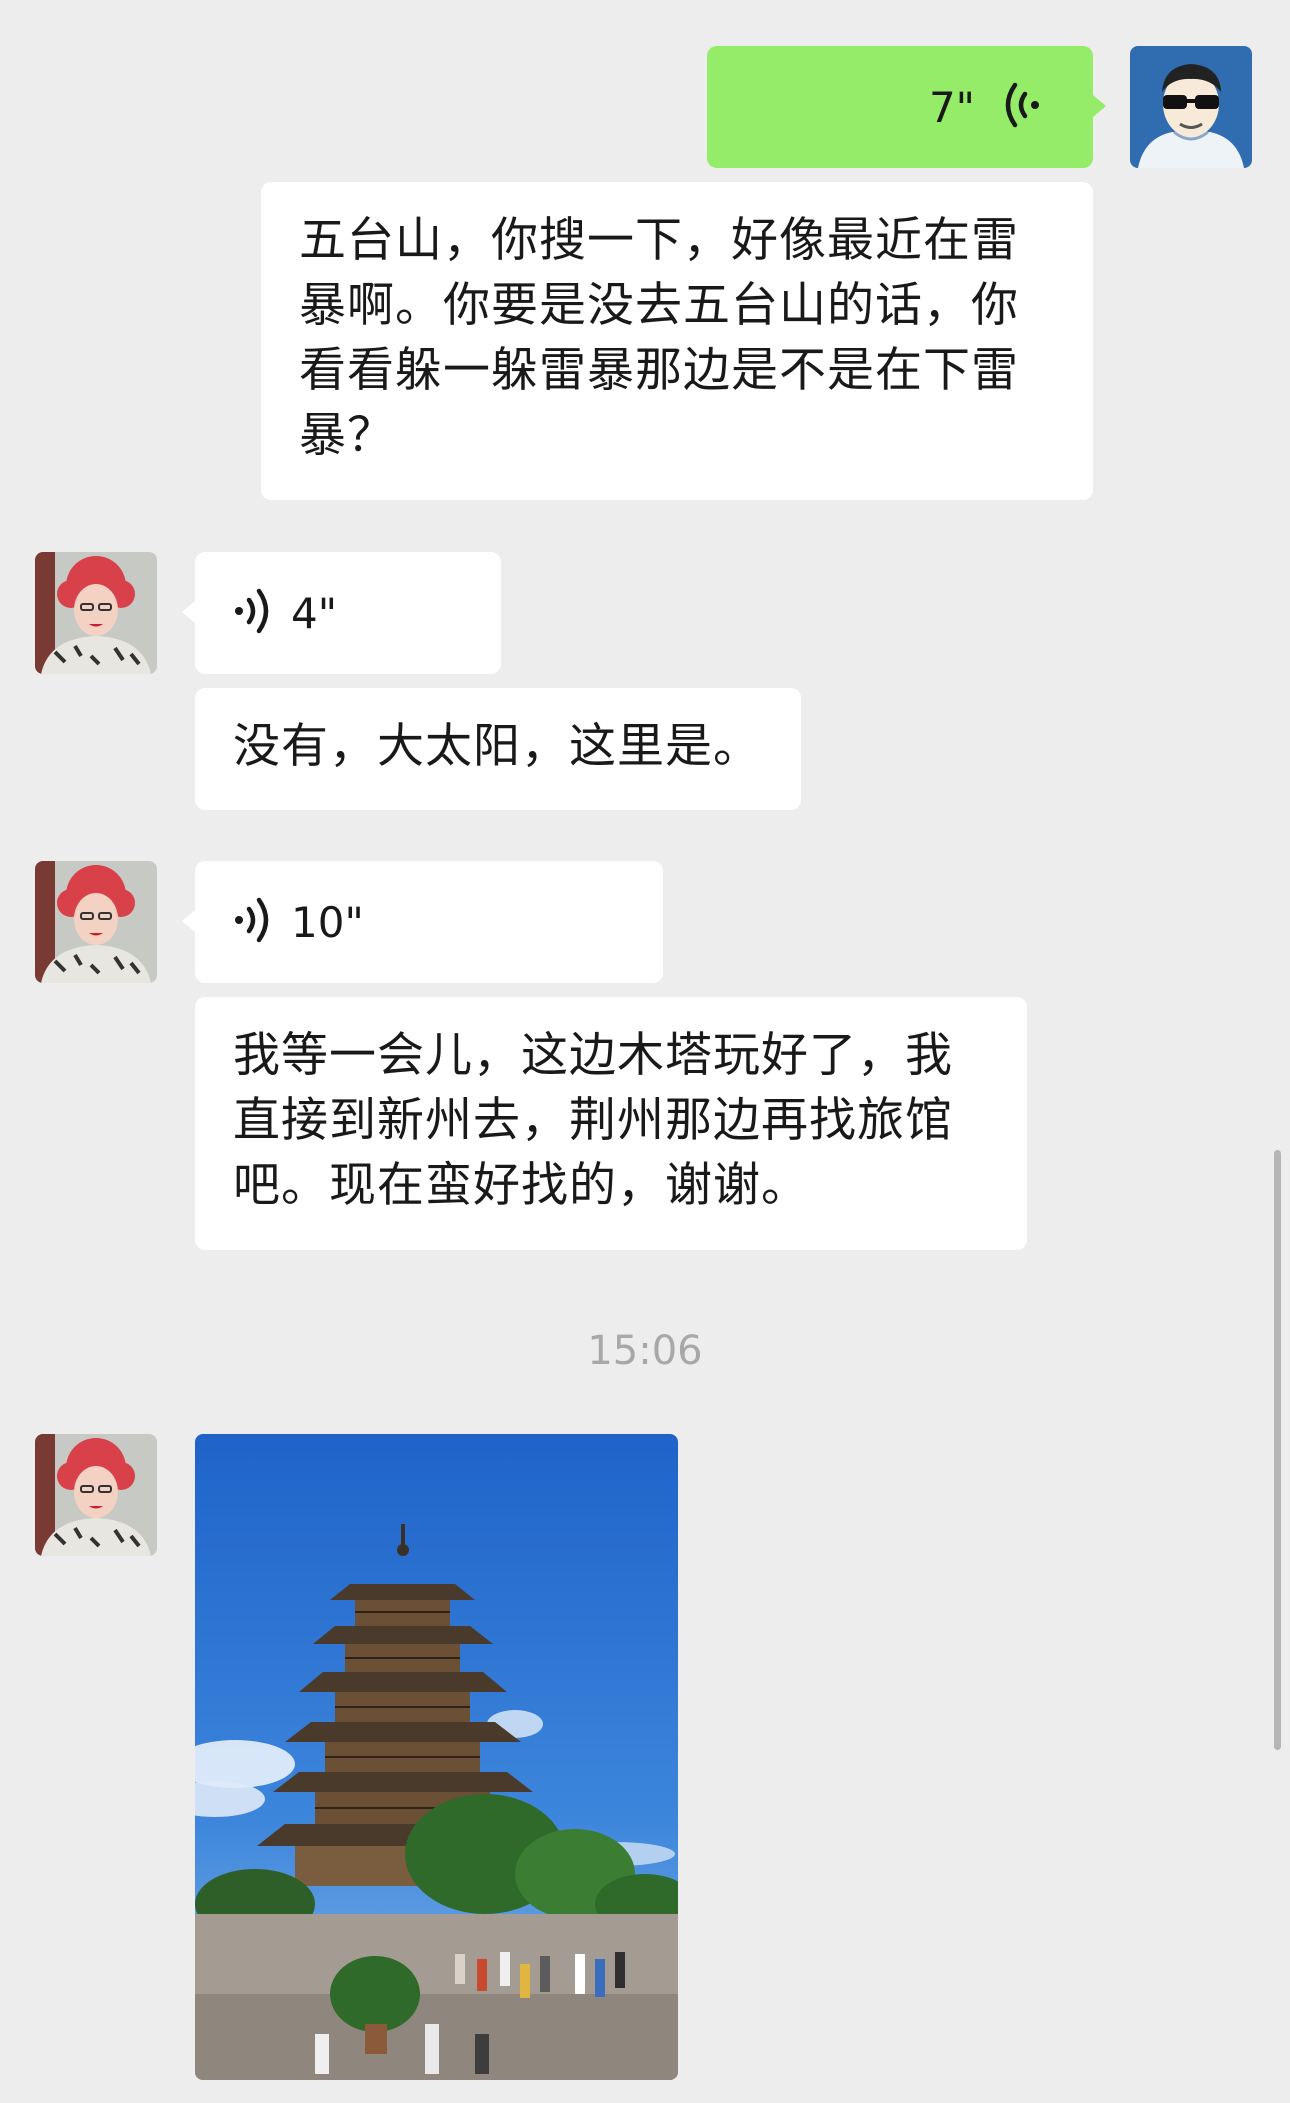  Describe the element at coordinates (314, 613) in the screenshot. I see `voice-duration: 4"` at that location.